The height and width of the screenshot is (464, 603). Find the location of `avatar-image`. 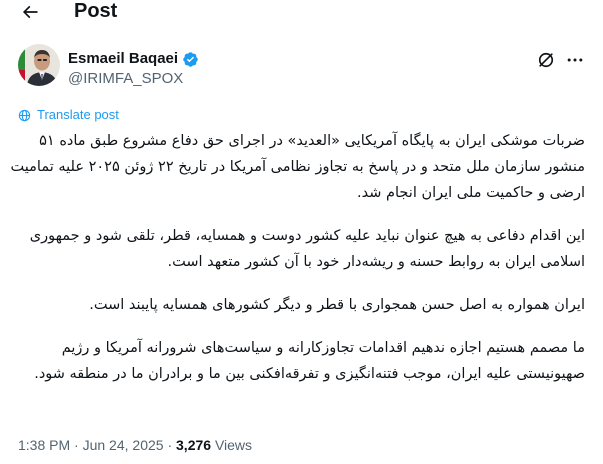

avatar-image is located at coordinates (39, 65).